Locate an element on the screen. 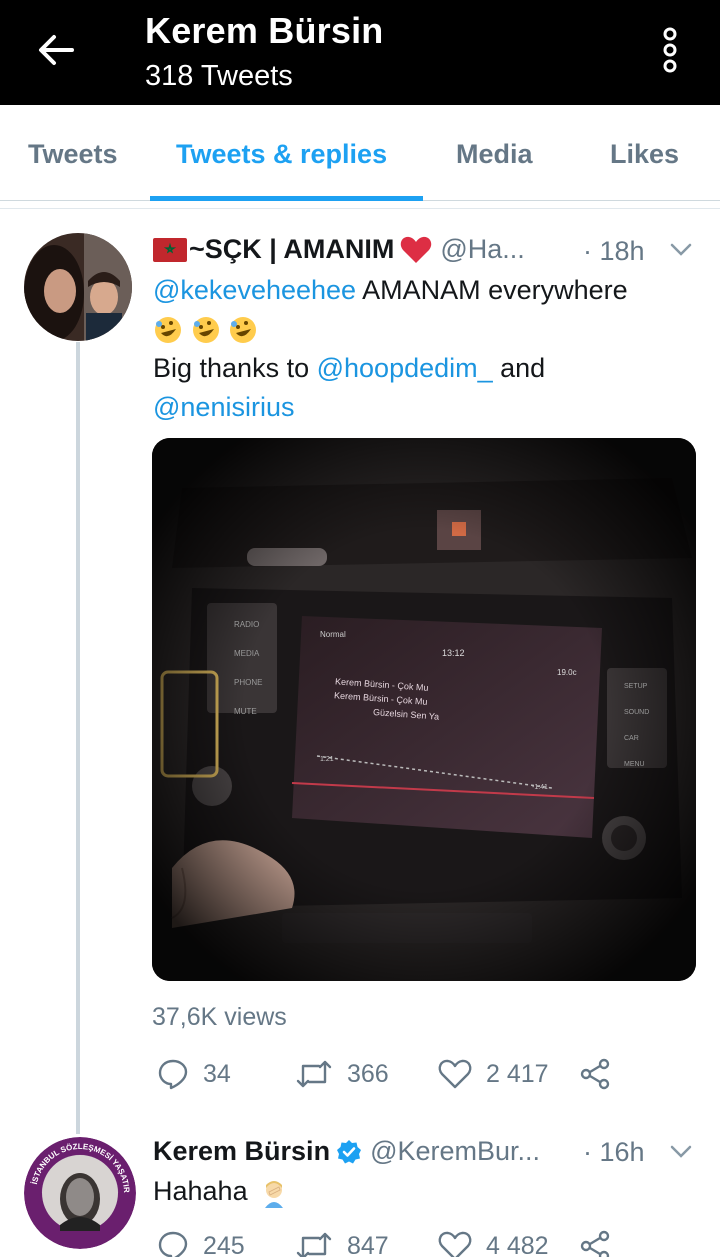  like-button: 4 482 is located at coordinates (493, 1243).